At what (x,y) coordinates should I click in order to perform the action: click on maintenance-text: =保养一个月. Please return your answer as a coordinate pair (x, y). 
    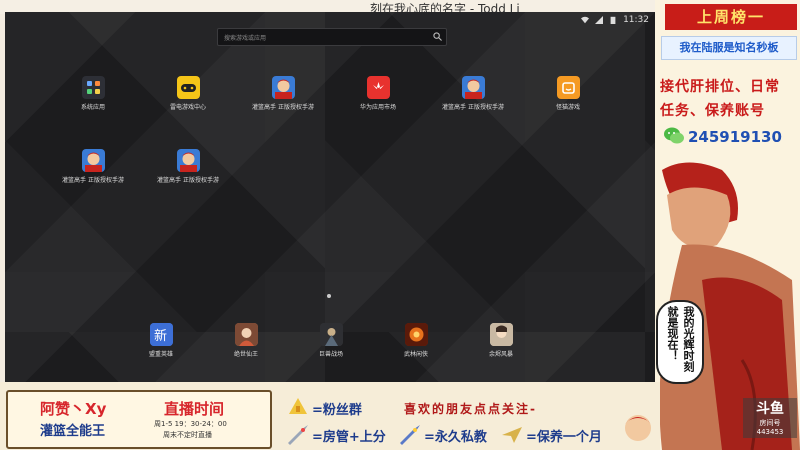
    Looking at the image, I should click on (564, 437).